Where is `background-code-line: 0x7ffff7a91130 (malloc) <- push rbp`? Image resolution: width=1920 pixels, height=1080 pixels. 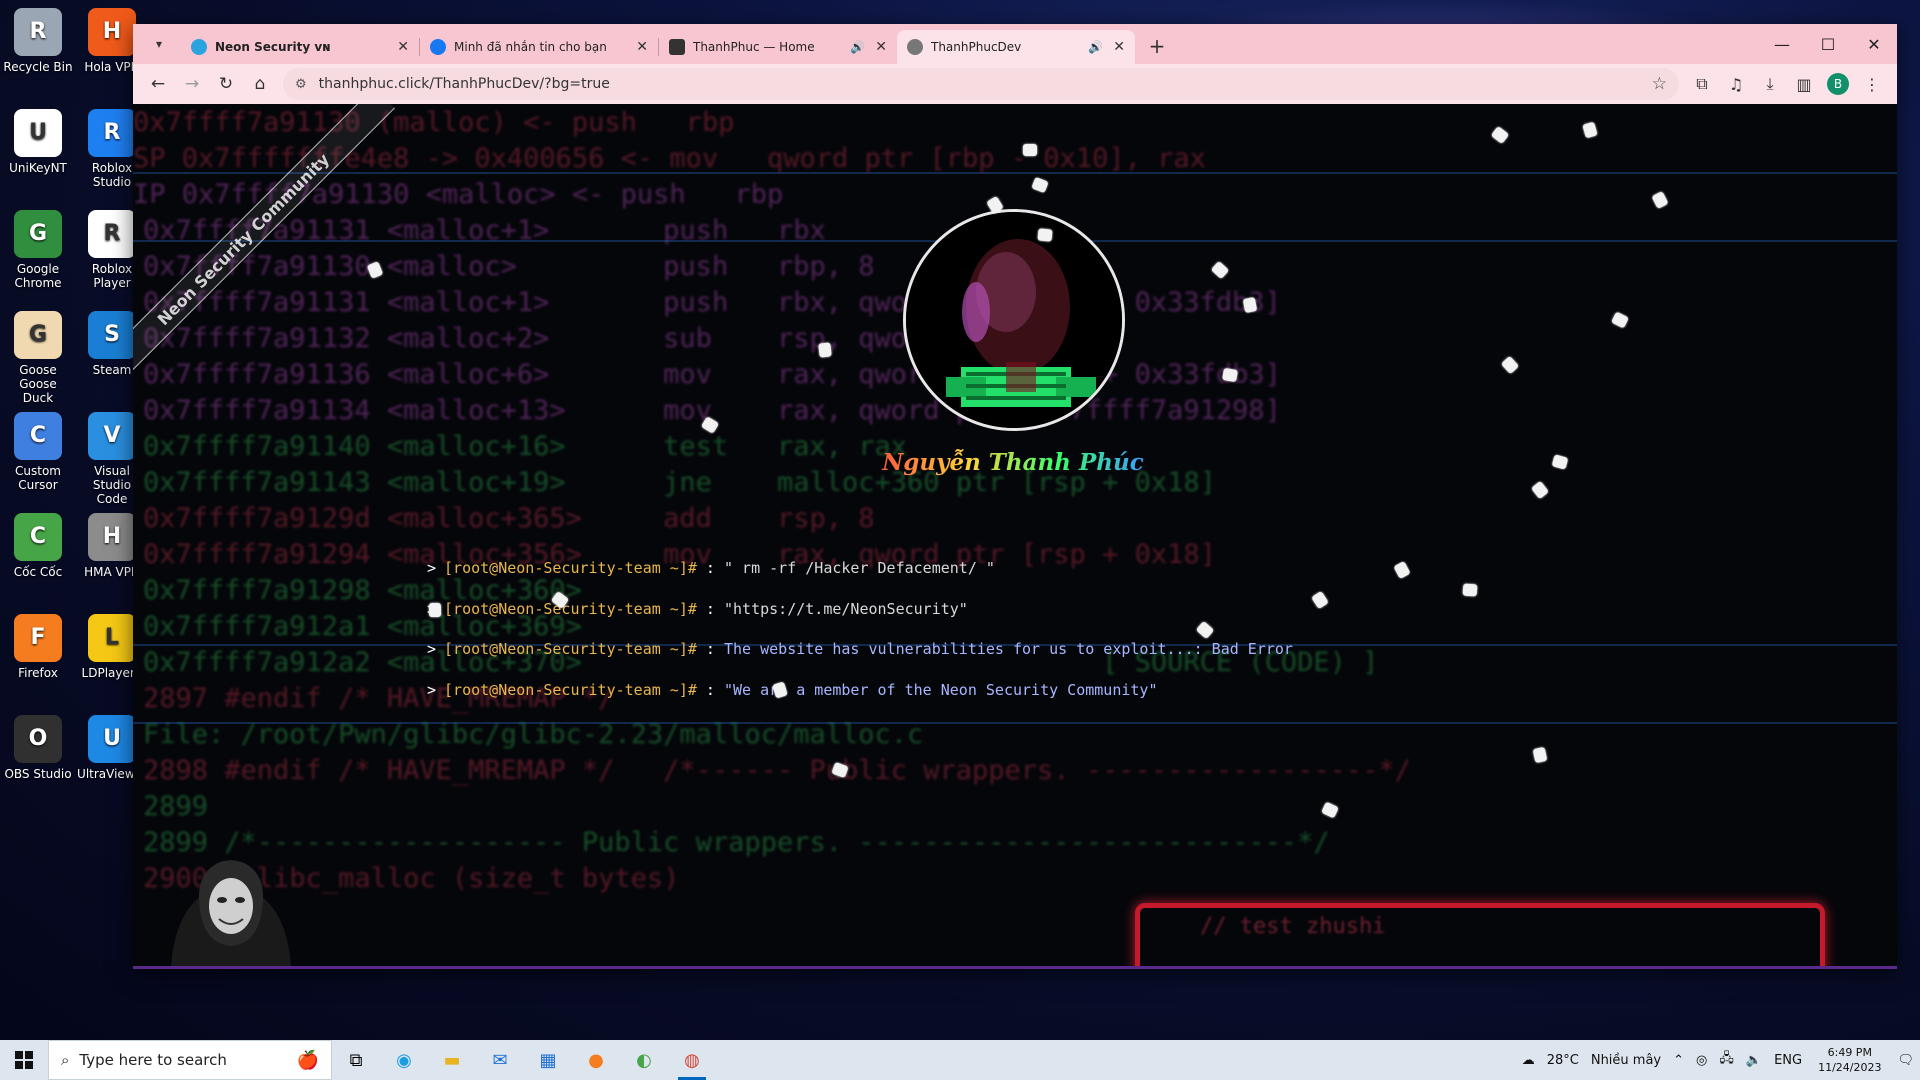
background-code-line: 0x7ffff7a91130 (malloc) <- push rbp is located at coordinates (434, 122).